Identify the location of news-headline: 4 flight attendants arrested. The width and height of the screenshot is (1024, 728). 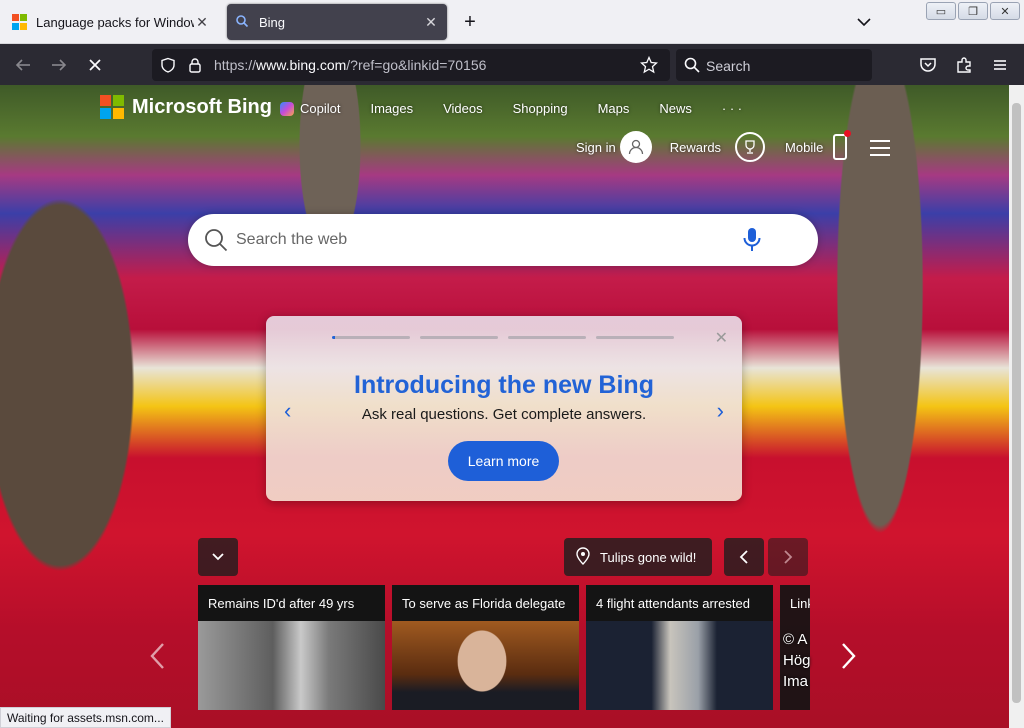
(679, 603).